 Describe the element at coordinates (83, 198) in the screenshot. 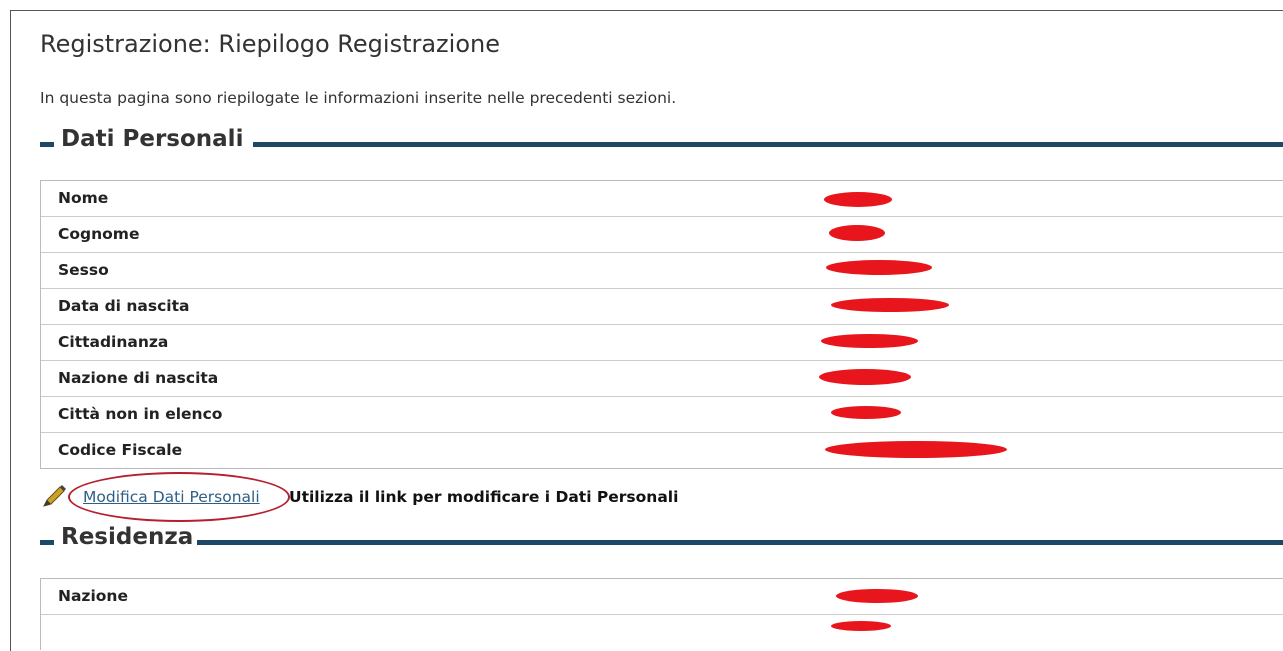

I see `row-label-nome: Nome` at that location.